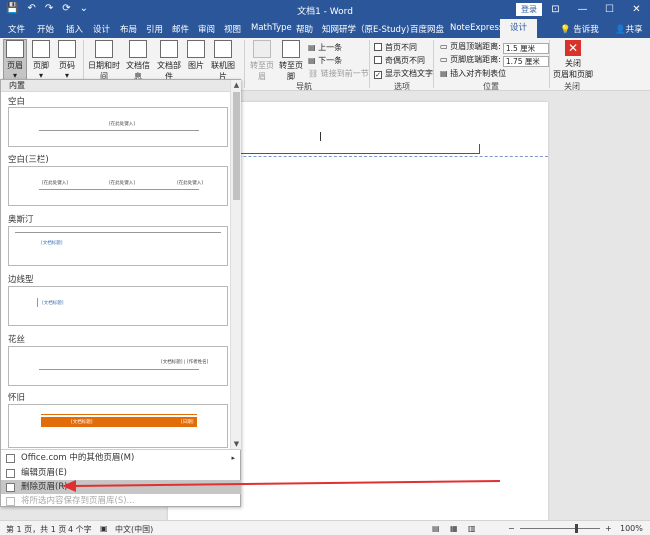 This screenshot has width=650, height=535. I want to click on zoom-slider, so click(560, 528).